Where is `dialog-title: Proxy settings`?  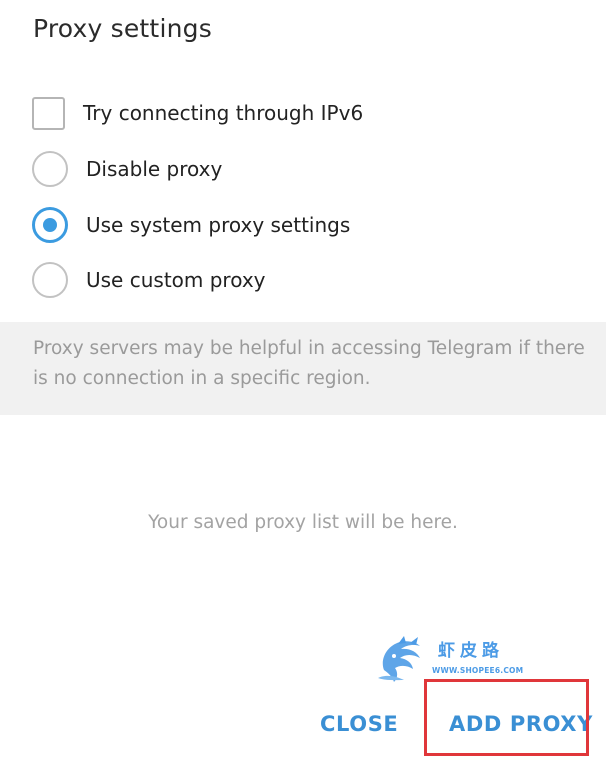
dialog-title: Proxy settings is located at coordinates (122, 28).